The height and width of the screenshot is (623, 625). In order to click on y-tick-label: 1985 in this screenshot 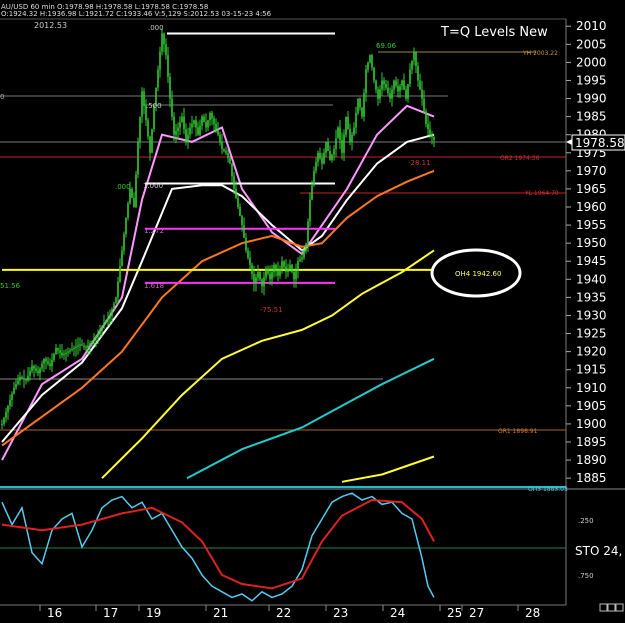, I will do `click(591, 117)`.